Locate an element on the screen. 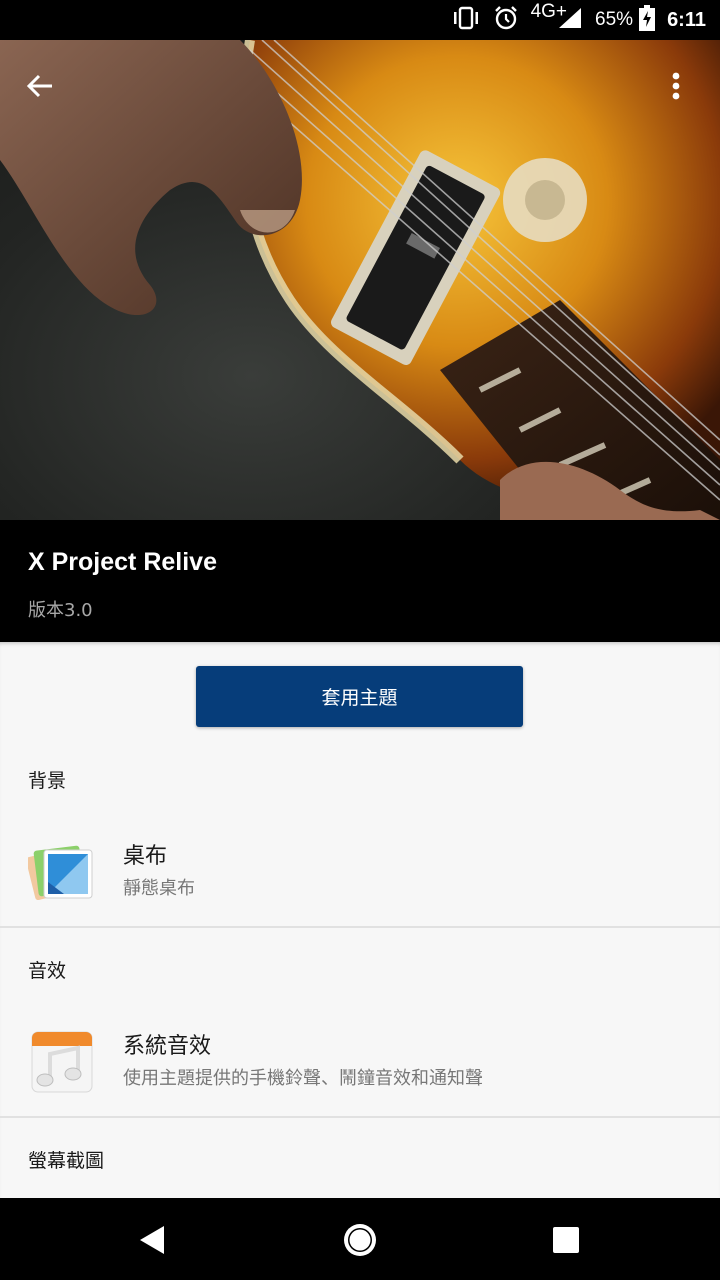  wallpaper-item: 桌布 靜態桌布 is located at coordinates (360, 880).